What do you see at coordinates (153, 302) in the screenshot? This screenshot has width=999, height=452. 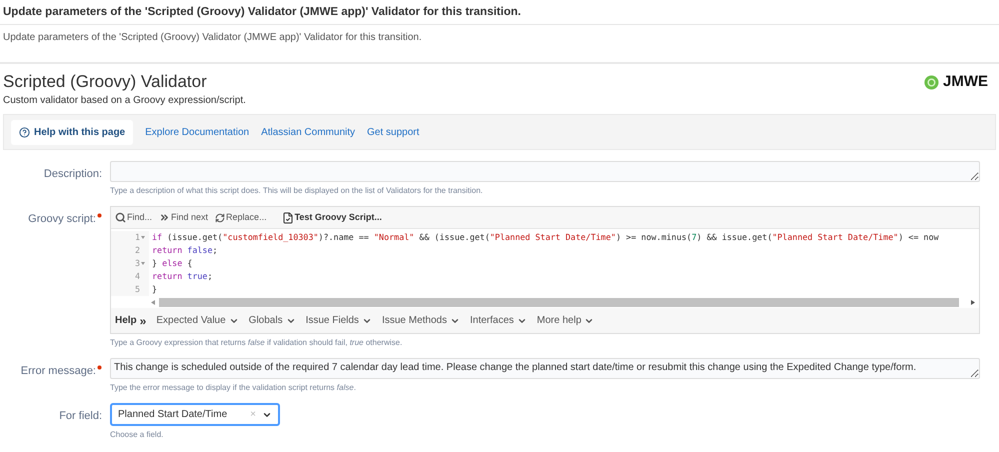 I see `scroll-left-icon` at bounding box center [153, 302].